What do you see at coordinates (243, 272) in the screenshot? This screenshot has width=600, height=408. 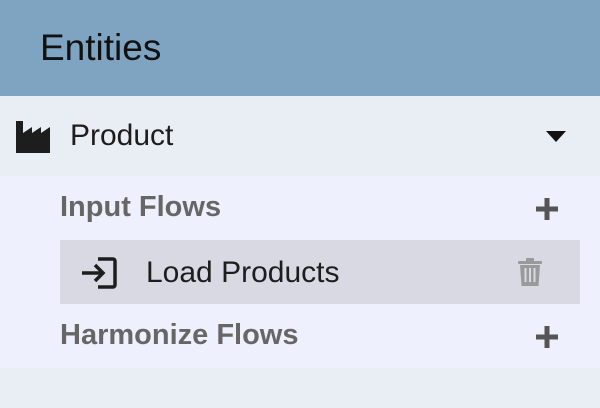 I see `flow-label: Load Products` at bounding box center [243, 272].